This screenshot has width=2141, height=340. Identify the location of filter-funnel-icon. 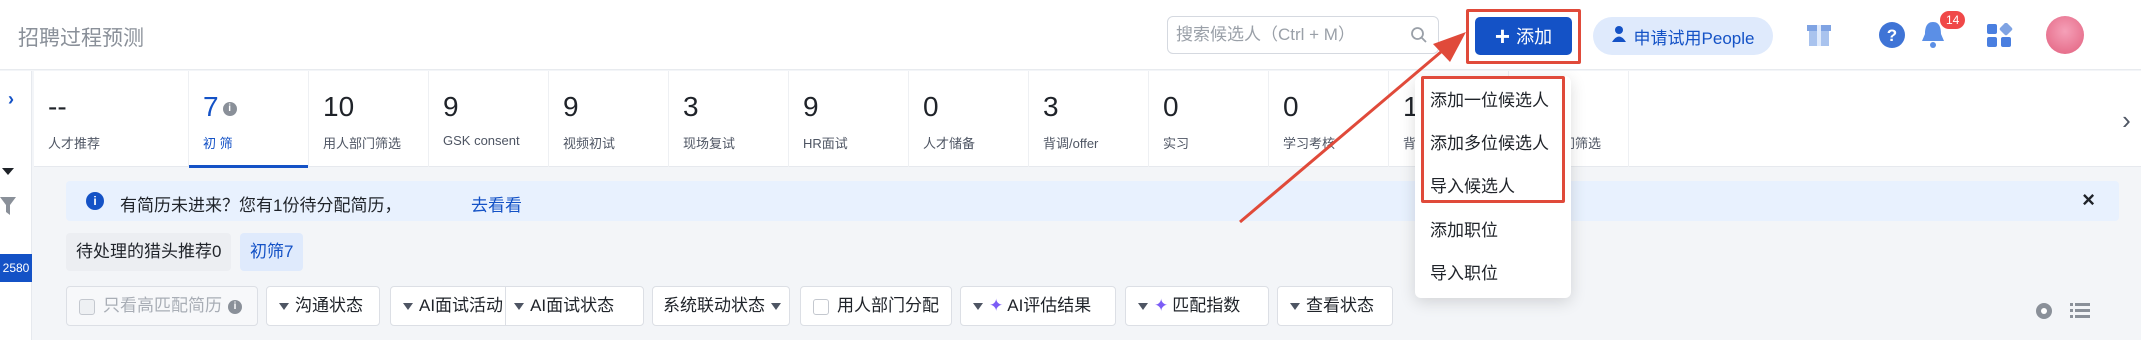
(8, 208).